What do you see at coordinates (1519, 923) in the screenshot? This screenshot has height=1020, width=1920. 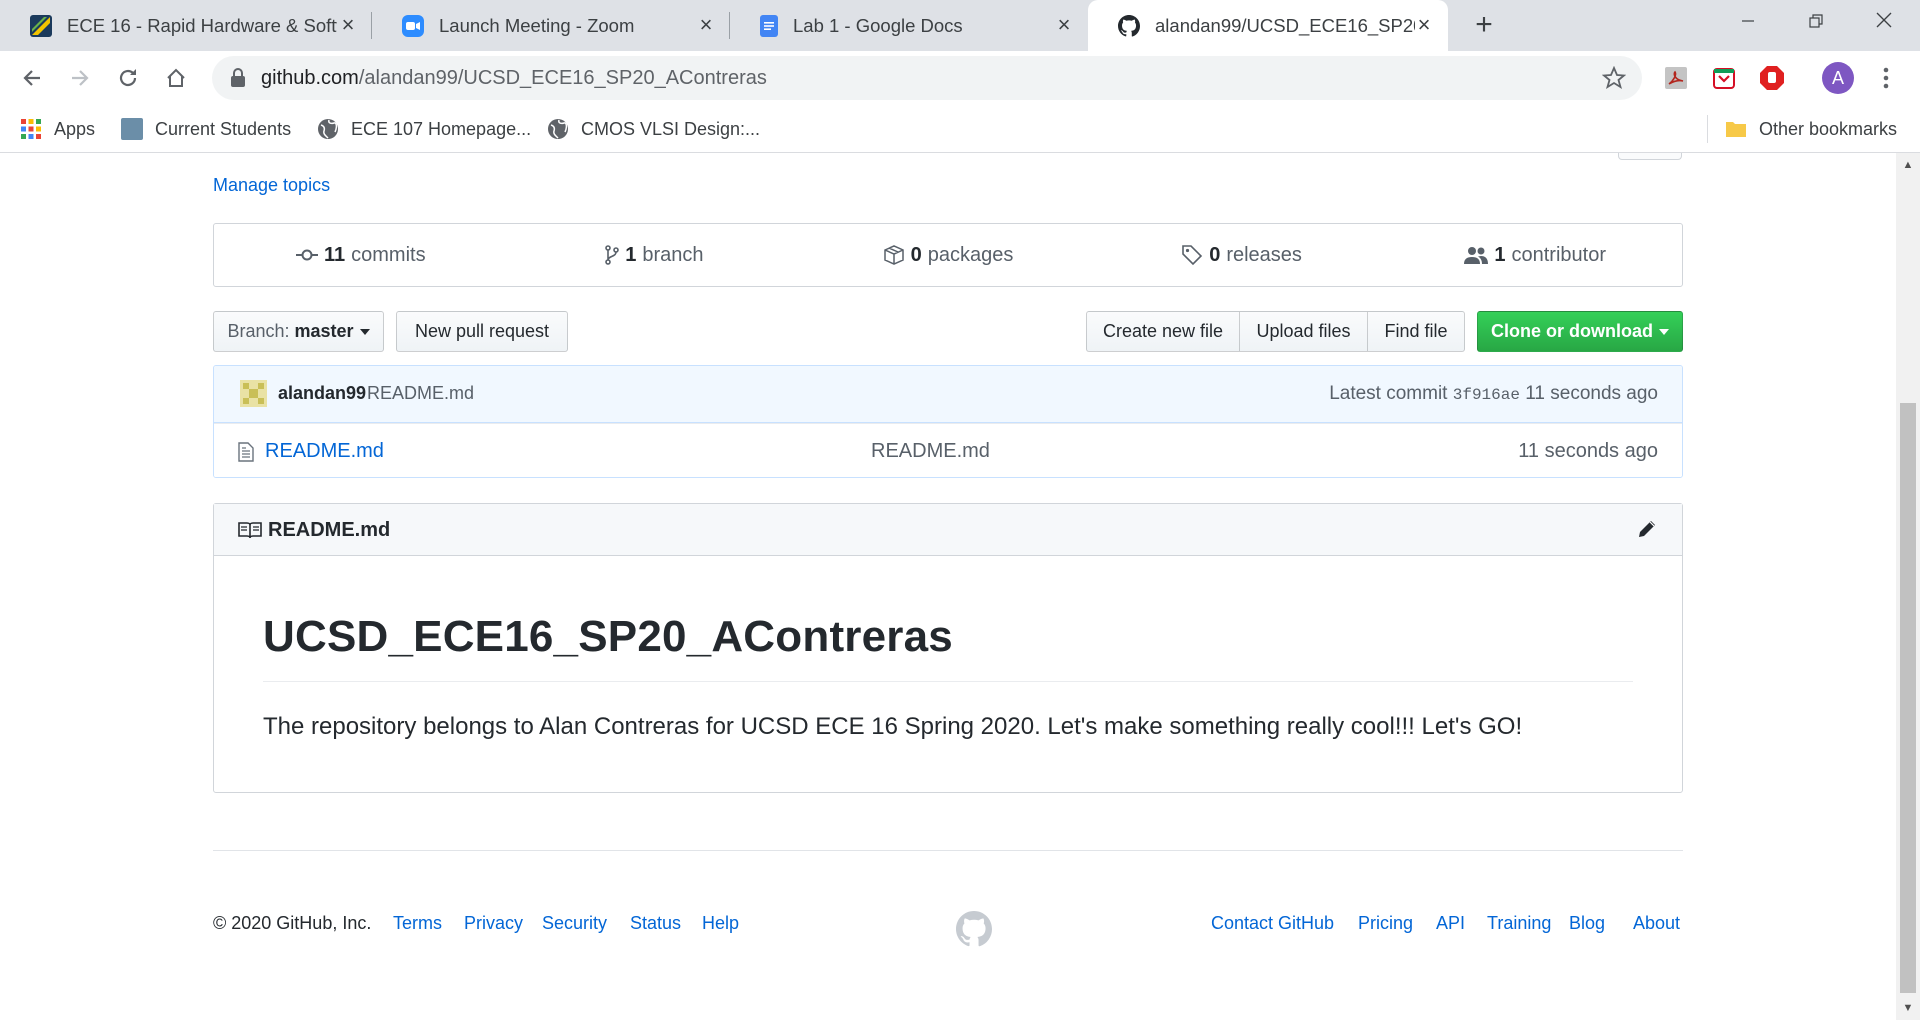 I see `footer-training-link: Training` at bounding box center [1519, 923].